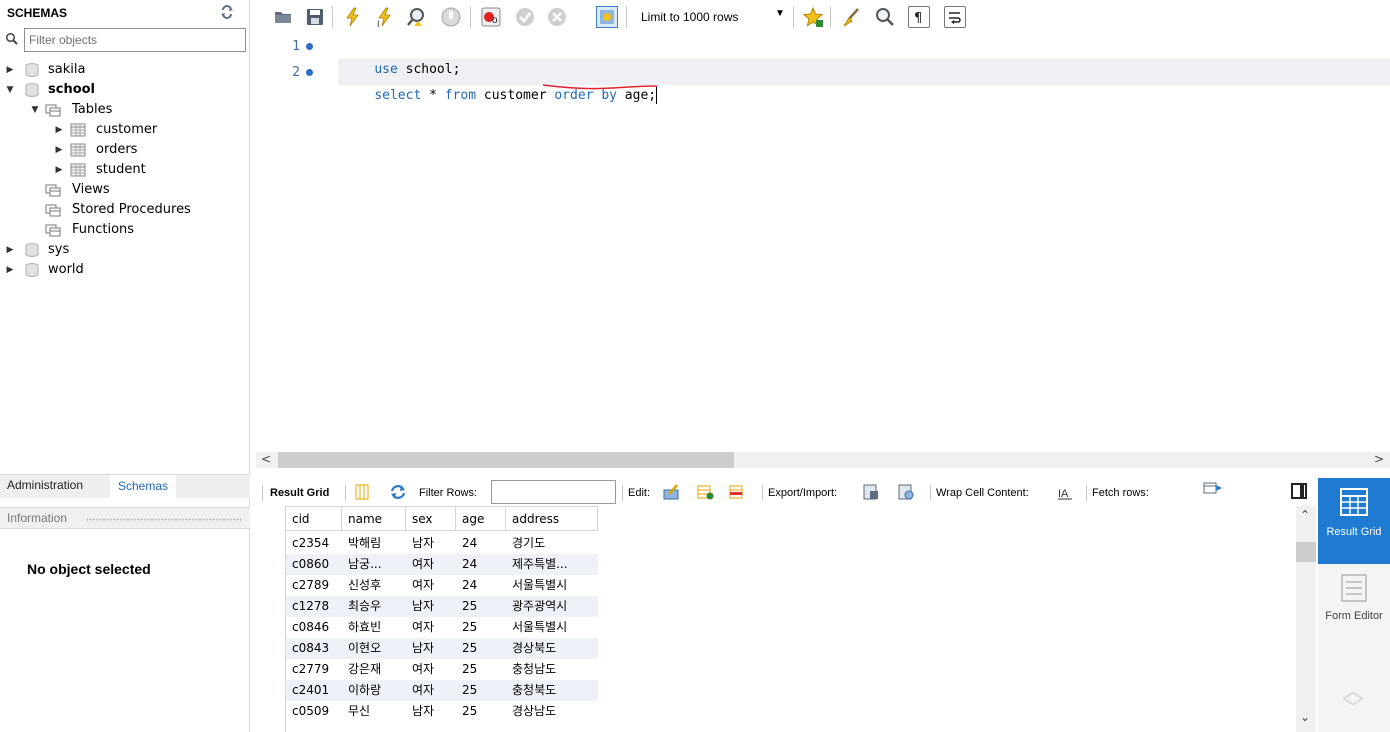 The image size is (1390, 732). Describe the element at coordinates (398, 492) in the screenshot. I see `refresh-results-icon` at that location.